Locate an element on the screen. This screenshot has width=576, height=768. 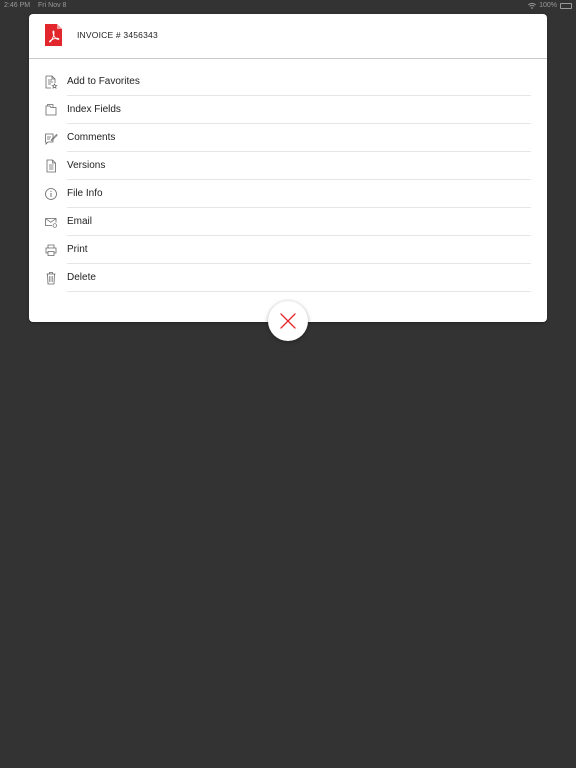
printer-icon is located at coordinates (51, 250).